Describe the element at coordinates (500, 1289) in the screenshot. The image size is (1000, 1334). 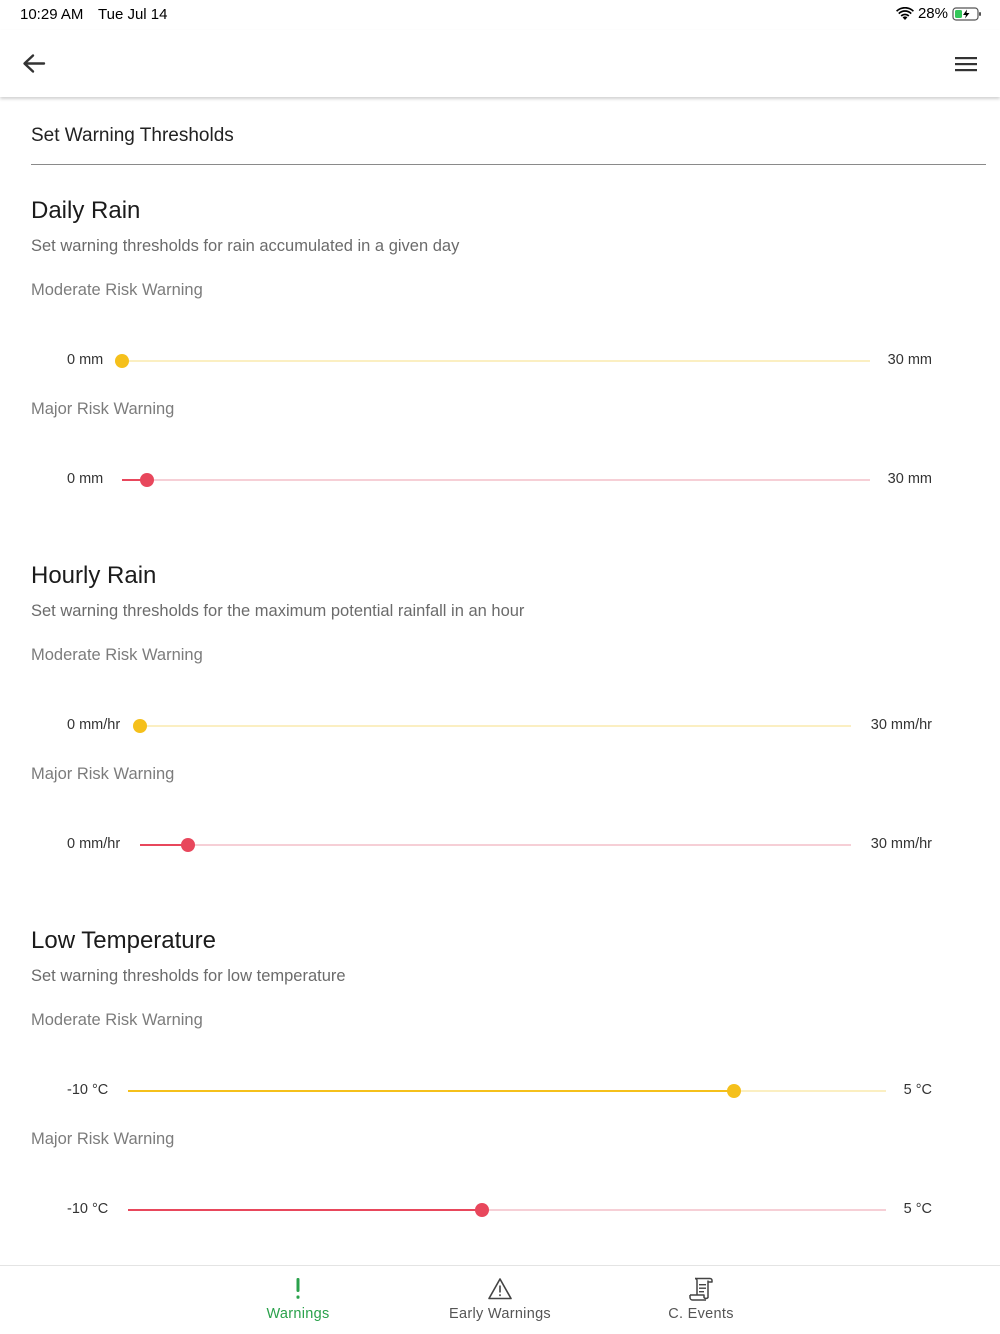
I see `warning-triangle-icon` at that location.